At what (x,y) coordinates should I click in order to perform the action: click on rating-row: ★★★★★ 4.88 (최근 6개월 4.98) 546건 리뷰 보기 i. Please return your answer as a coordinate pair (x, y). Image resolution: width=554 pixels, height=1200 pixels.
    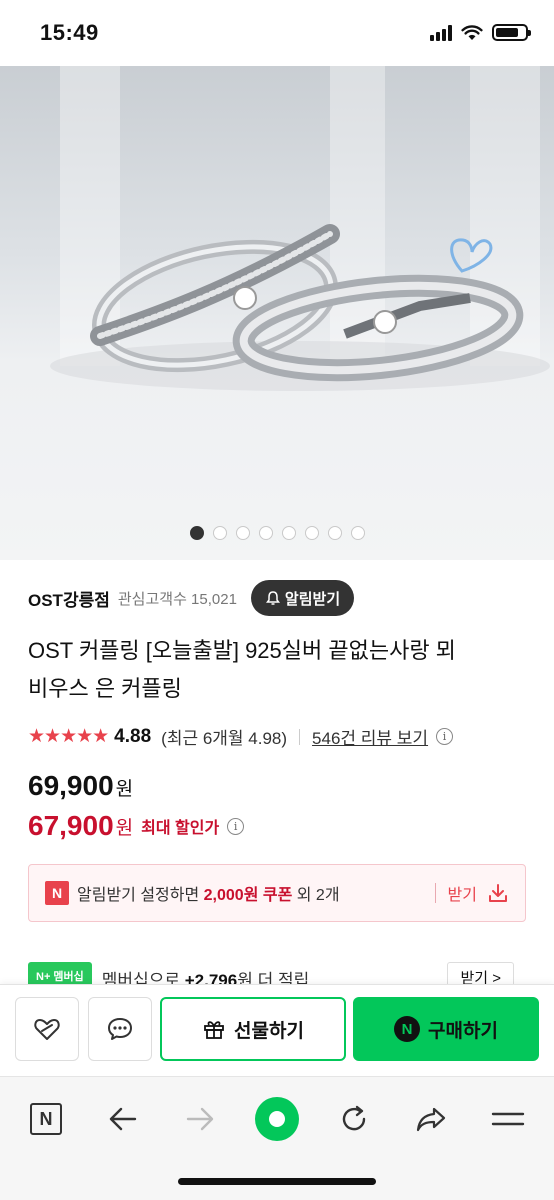
    Looking at the image, I should click on (241, 736).